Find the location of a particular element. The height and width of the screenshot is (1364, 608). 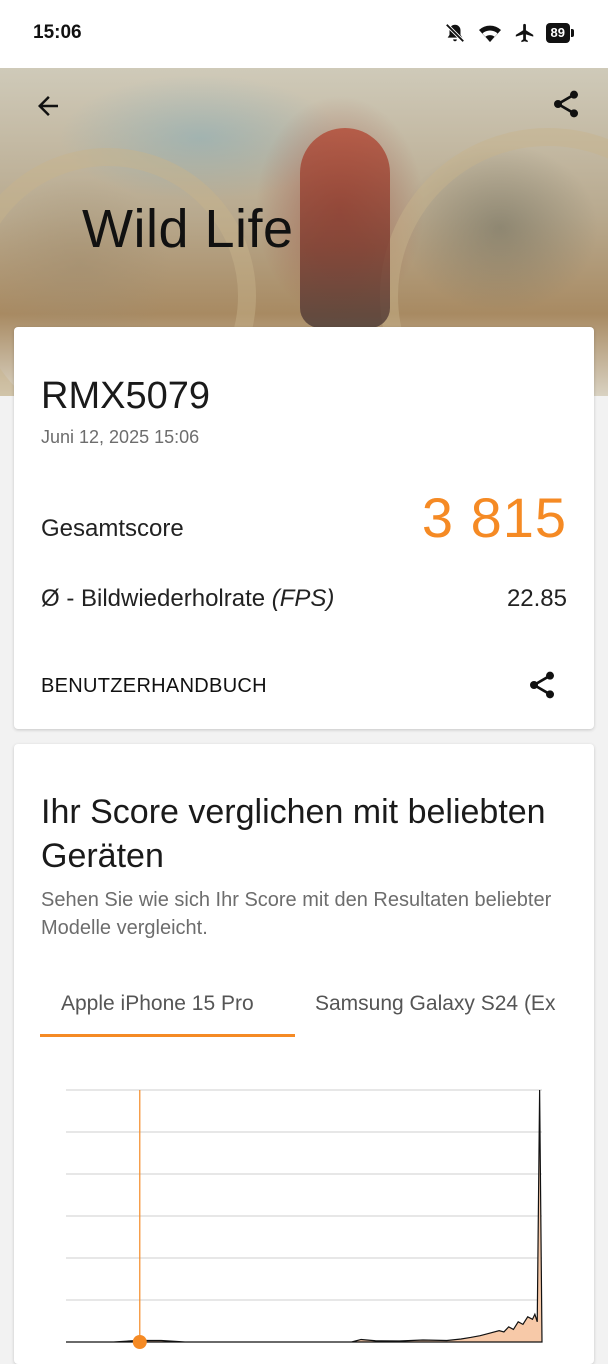

wifi-icon is located at coordinates (490, 33).